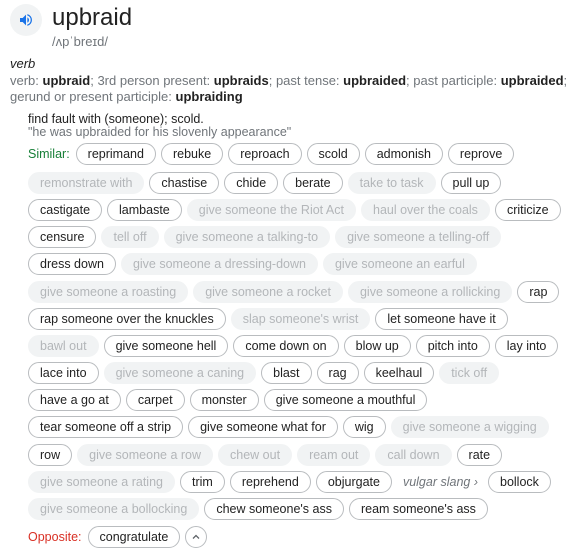  I want to click on definition: find fault with (someone); scold., so click(116, 119).